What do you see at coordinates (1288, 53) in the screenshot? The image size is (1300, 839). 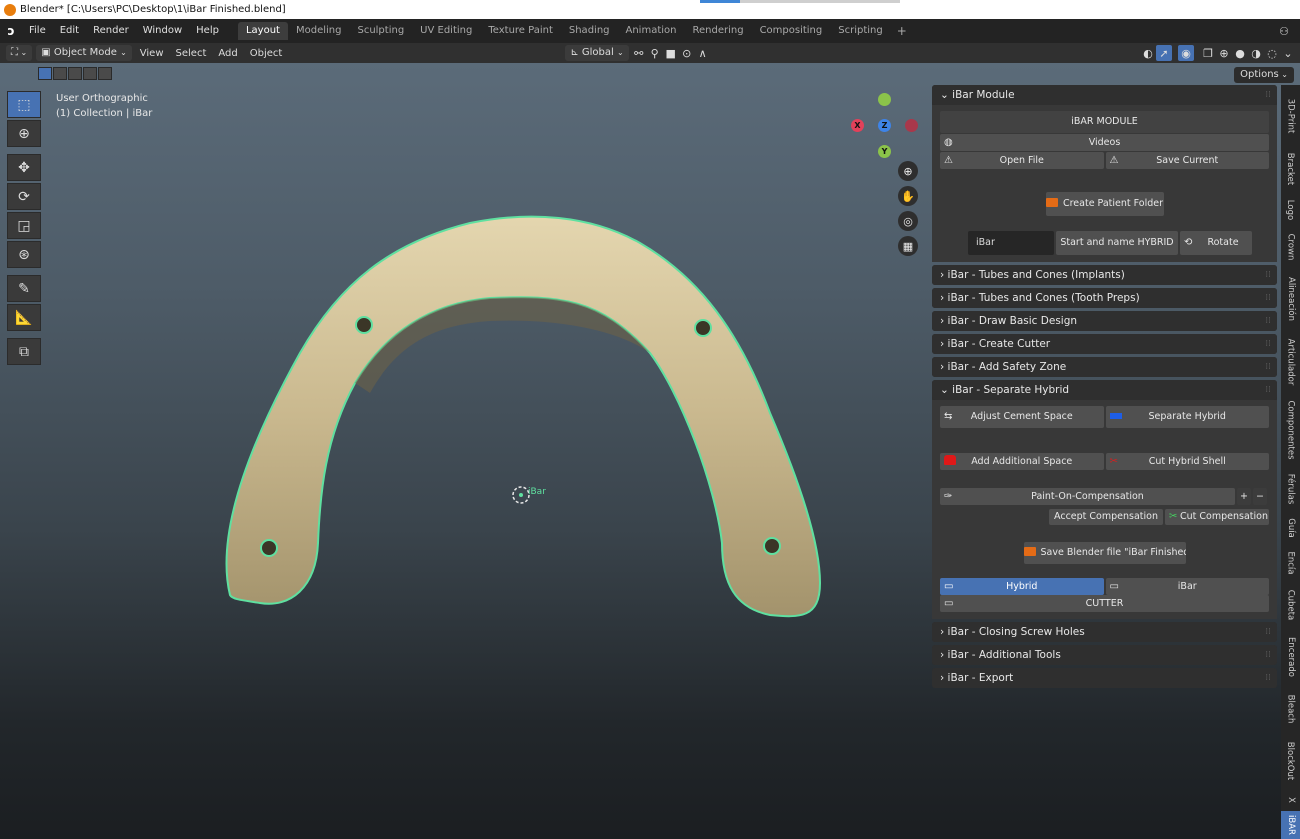 I see `shading-options-icon: ⌄` at bounding box center [1288, 53].